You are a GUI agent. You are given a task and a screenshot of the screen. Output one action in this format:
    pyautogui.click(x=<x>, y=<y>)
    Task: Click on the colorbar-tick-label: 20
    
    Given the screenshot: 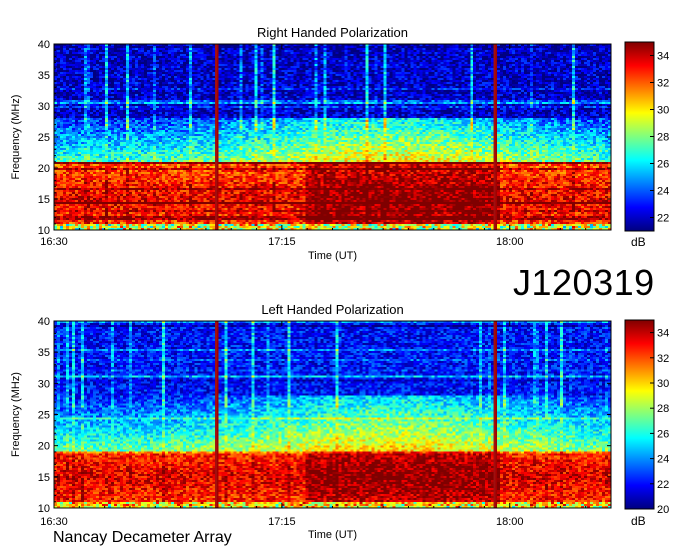 What is the action you would take?
    pyautogui.click(x=663, y=510)
    